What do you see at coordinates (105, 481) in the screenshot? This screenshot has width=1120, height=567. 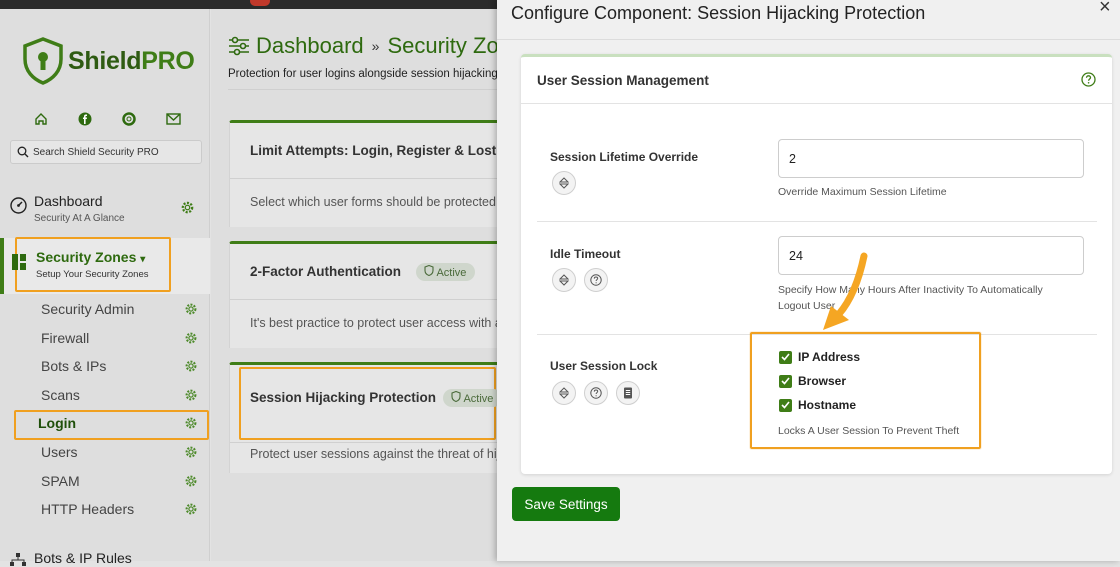 I see `sidebar-item-spam: SPAM` at bounding box center [105, 481].